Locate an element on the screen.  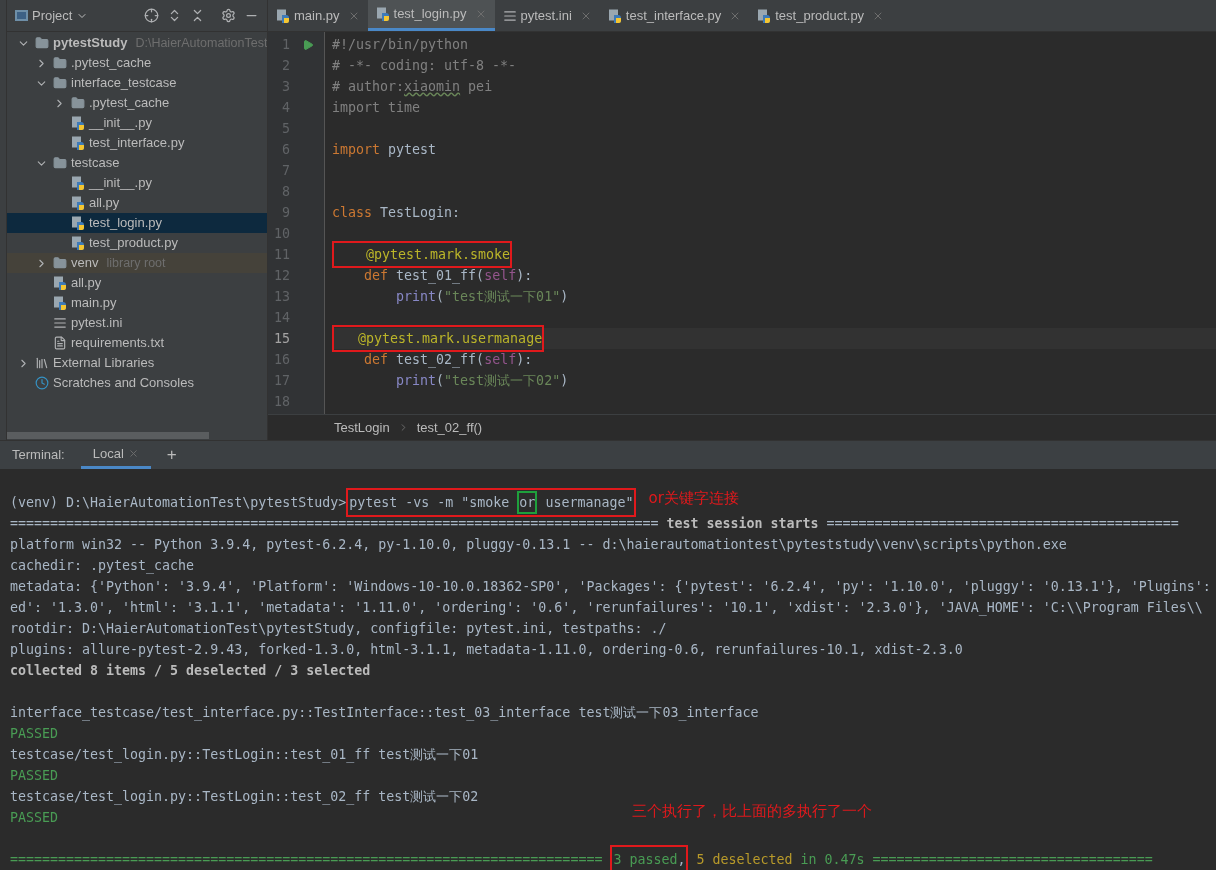
tree-item-label: requirements.txt is located at coordinates (118, 343).